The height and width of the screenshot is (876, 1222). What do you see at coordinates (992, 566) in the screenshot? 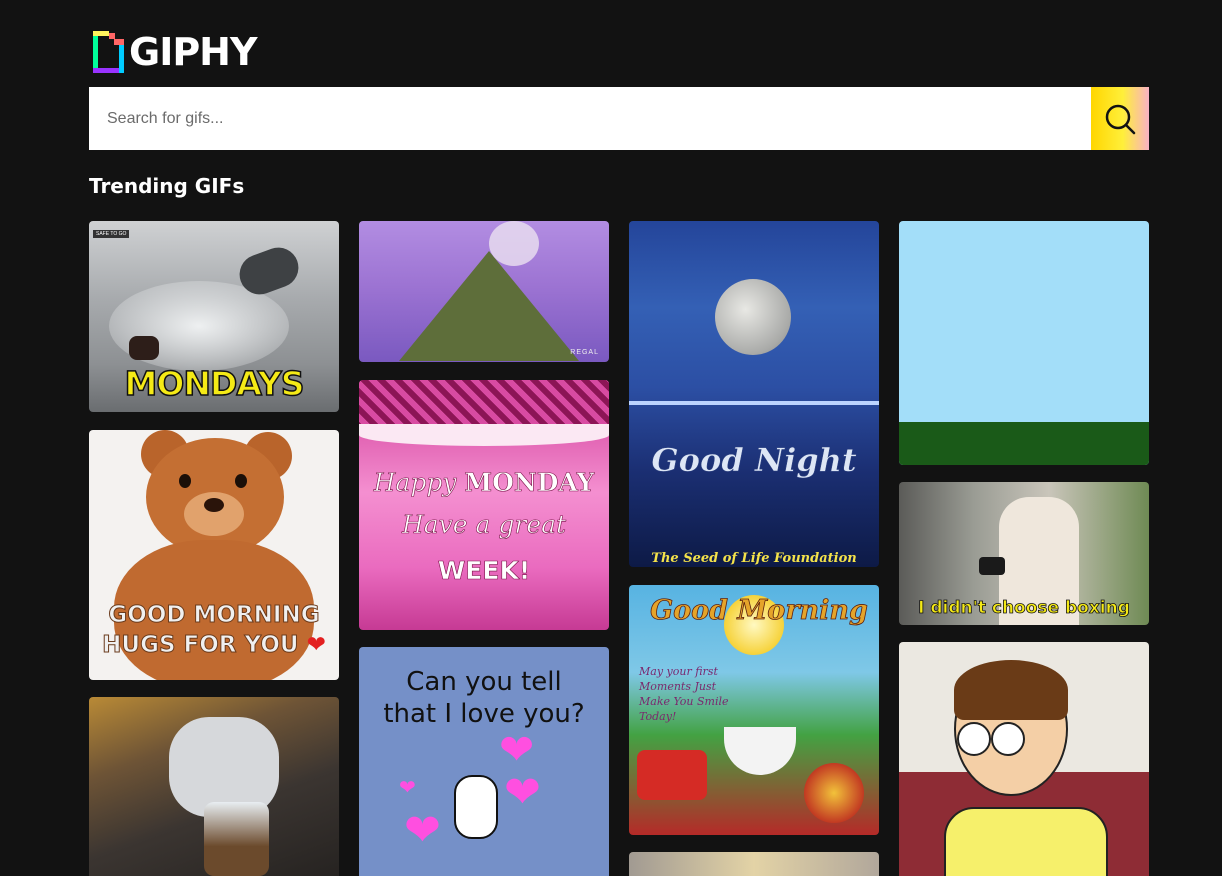
I see `microphone-icon` at bounding box center [992, 566].